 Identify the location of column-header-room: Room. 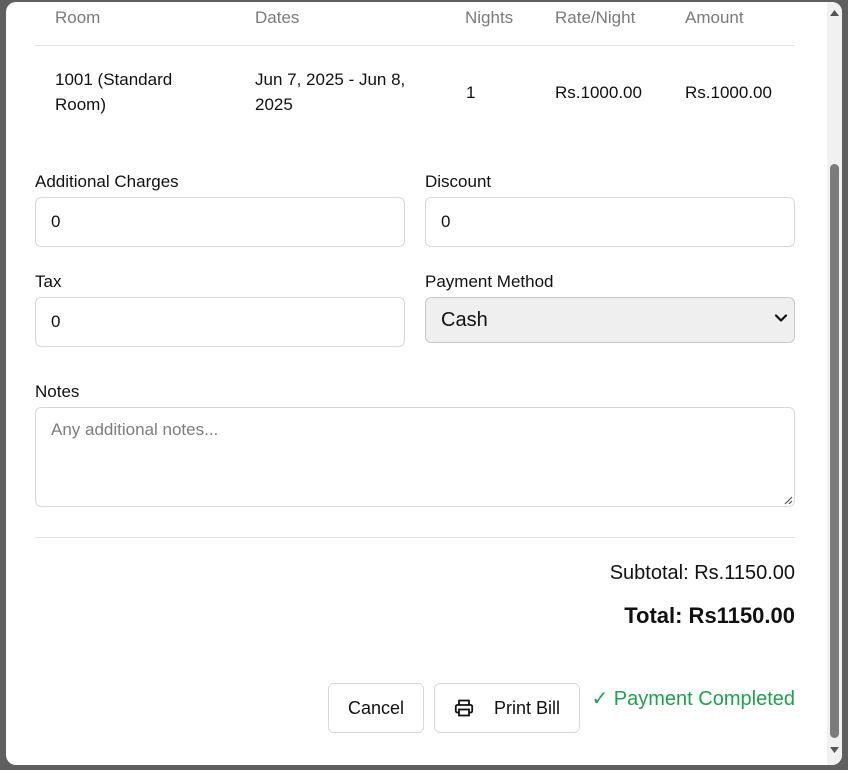
(78, 17).